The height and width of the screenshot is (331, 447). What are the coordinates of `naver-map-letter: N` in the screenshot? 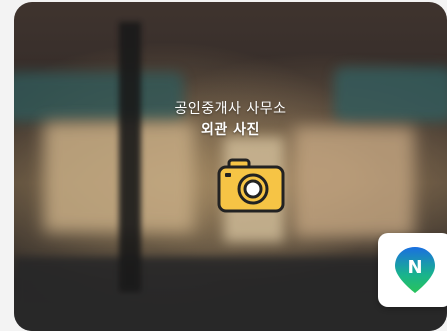 It's located at (414, 267).